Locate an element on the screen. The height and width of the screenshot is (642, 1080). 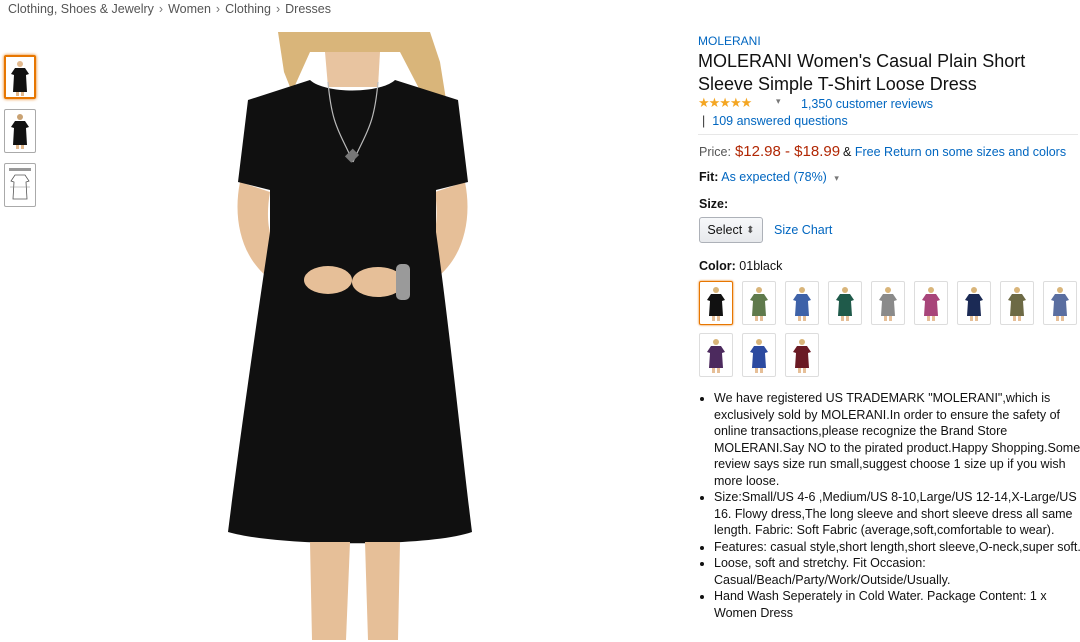
thumbnail-size-diagram is located at coordinates (20, 185).